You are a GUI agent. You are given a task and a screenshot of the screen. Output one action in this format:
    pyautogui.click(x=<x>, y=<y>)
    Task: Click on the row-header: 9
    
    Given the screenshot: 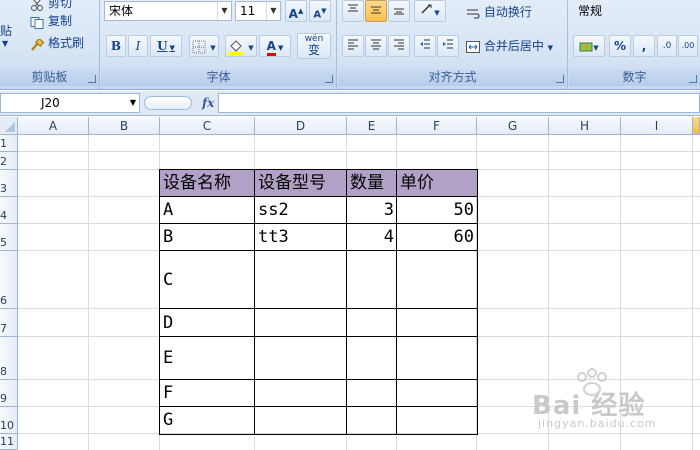 What is the action you would take?
    pyautogui.click(x=9, y=393)
    